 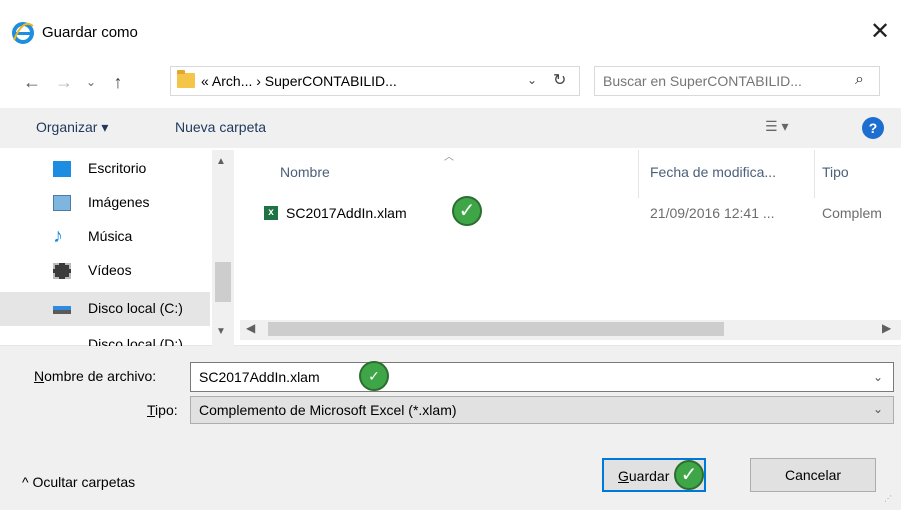 I want to click on scroll-down-icon: ▼, so click(x=221, y=331).